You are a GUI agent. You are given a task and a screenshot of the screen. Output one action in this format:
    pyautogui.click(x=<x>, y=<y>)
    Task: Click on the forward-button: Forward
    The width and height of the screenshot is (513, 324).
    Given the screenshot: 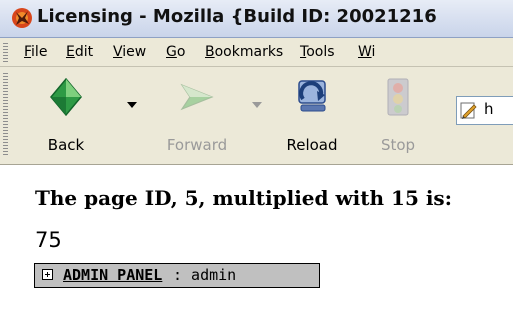 What is the action you would take?
    pyautogui.click(x=197, y=116)
    